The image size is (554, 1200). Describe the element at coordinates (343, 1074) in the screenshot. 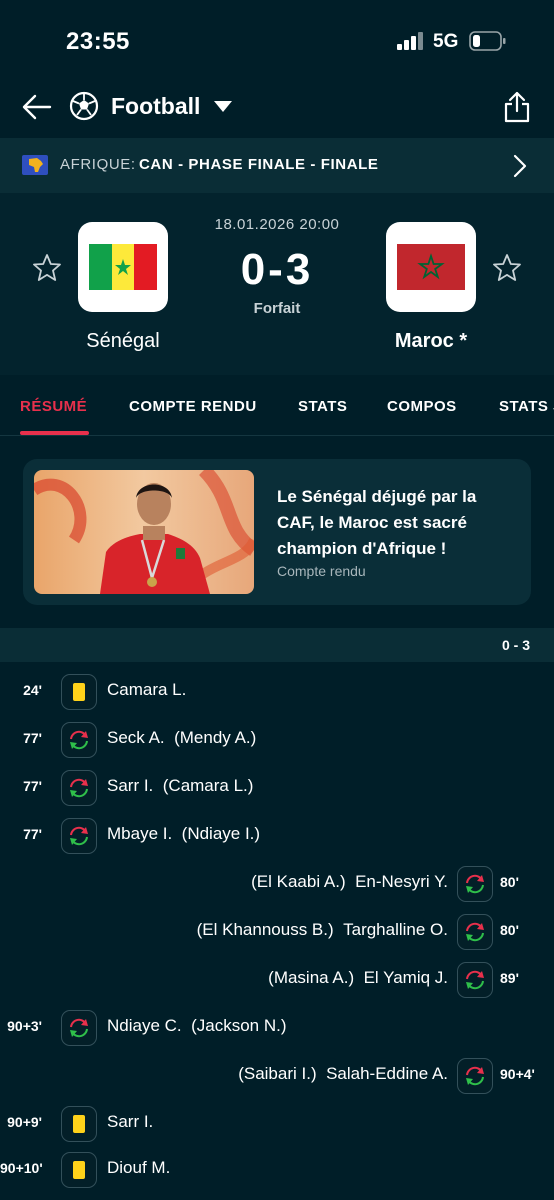

I see `event-player: (Saibari I.) Salah-Eddine A.` at that location.